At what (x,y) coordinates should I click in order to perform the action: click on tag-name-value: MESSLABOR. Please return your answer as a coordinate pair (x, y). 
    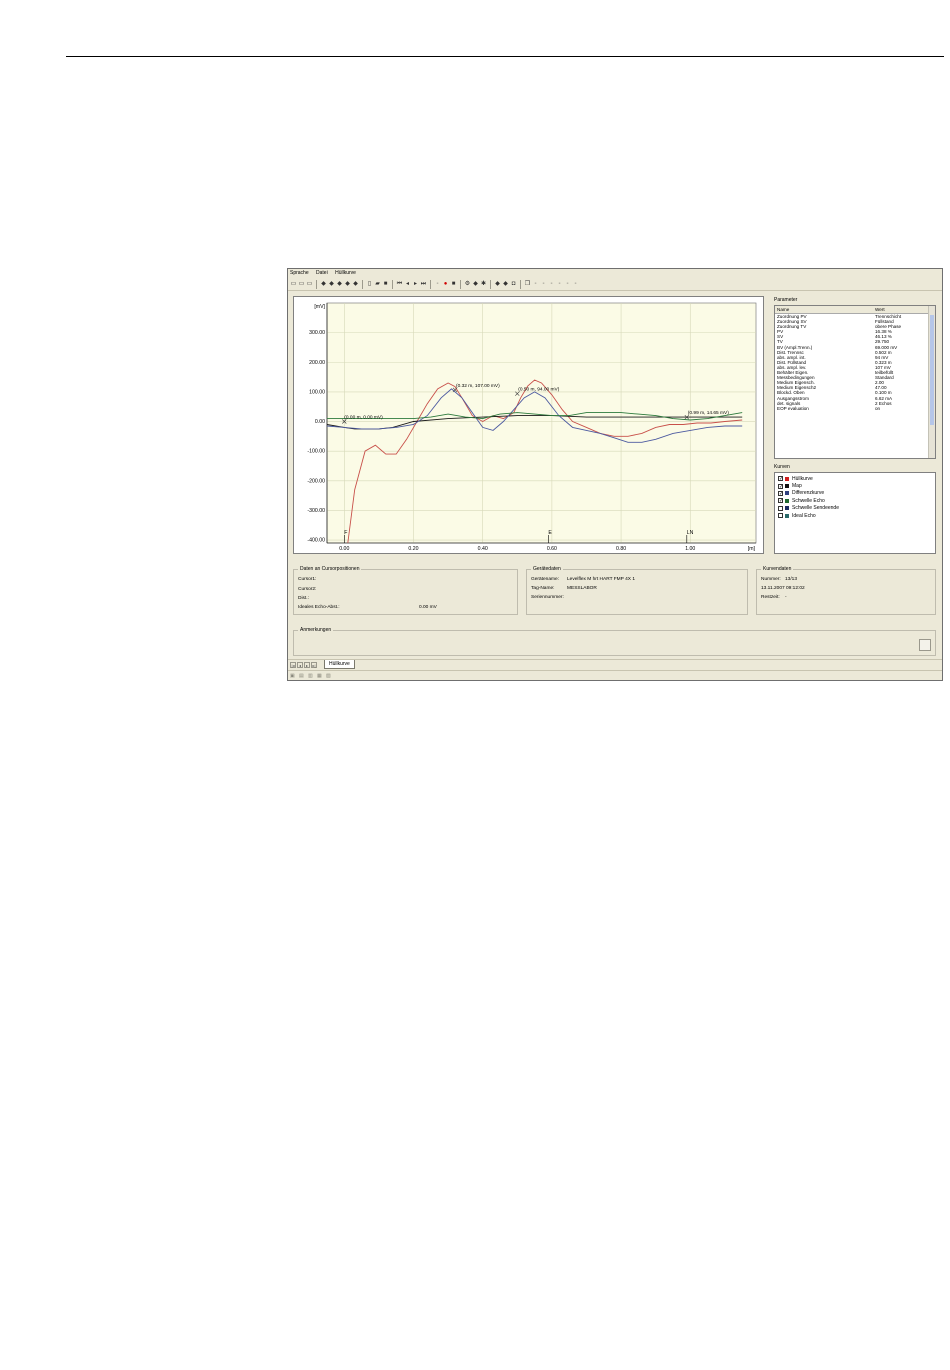
    Looking at the image, I should click on (582, 588).